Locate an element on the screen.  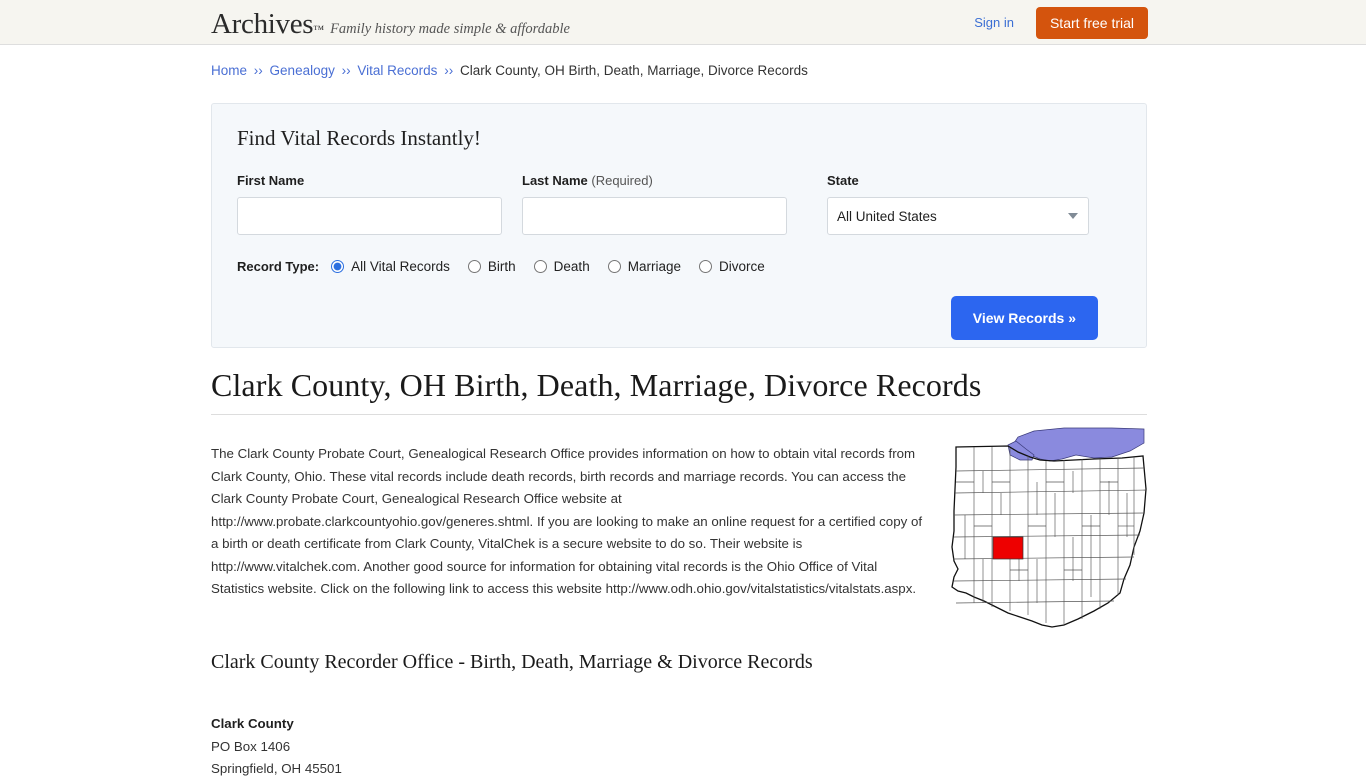
header-actions: Sign in Start free trial is located at coordinates (1061, 22).